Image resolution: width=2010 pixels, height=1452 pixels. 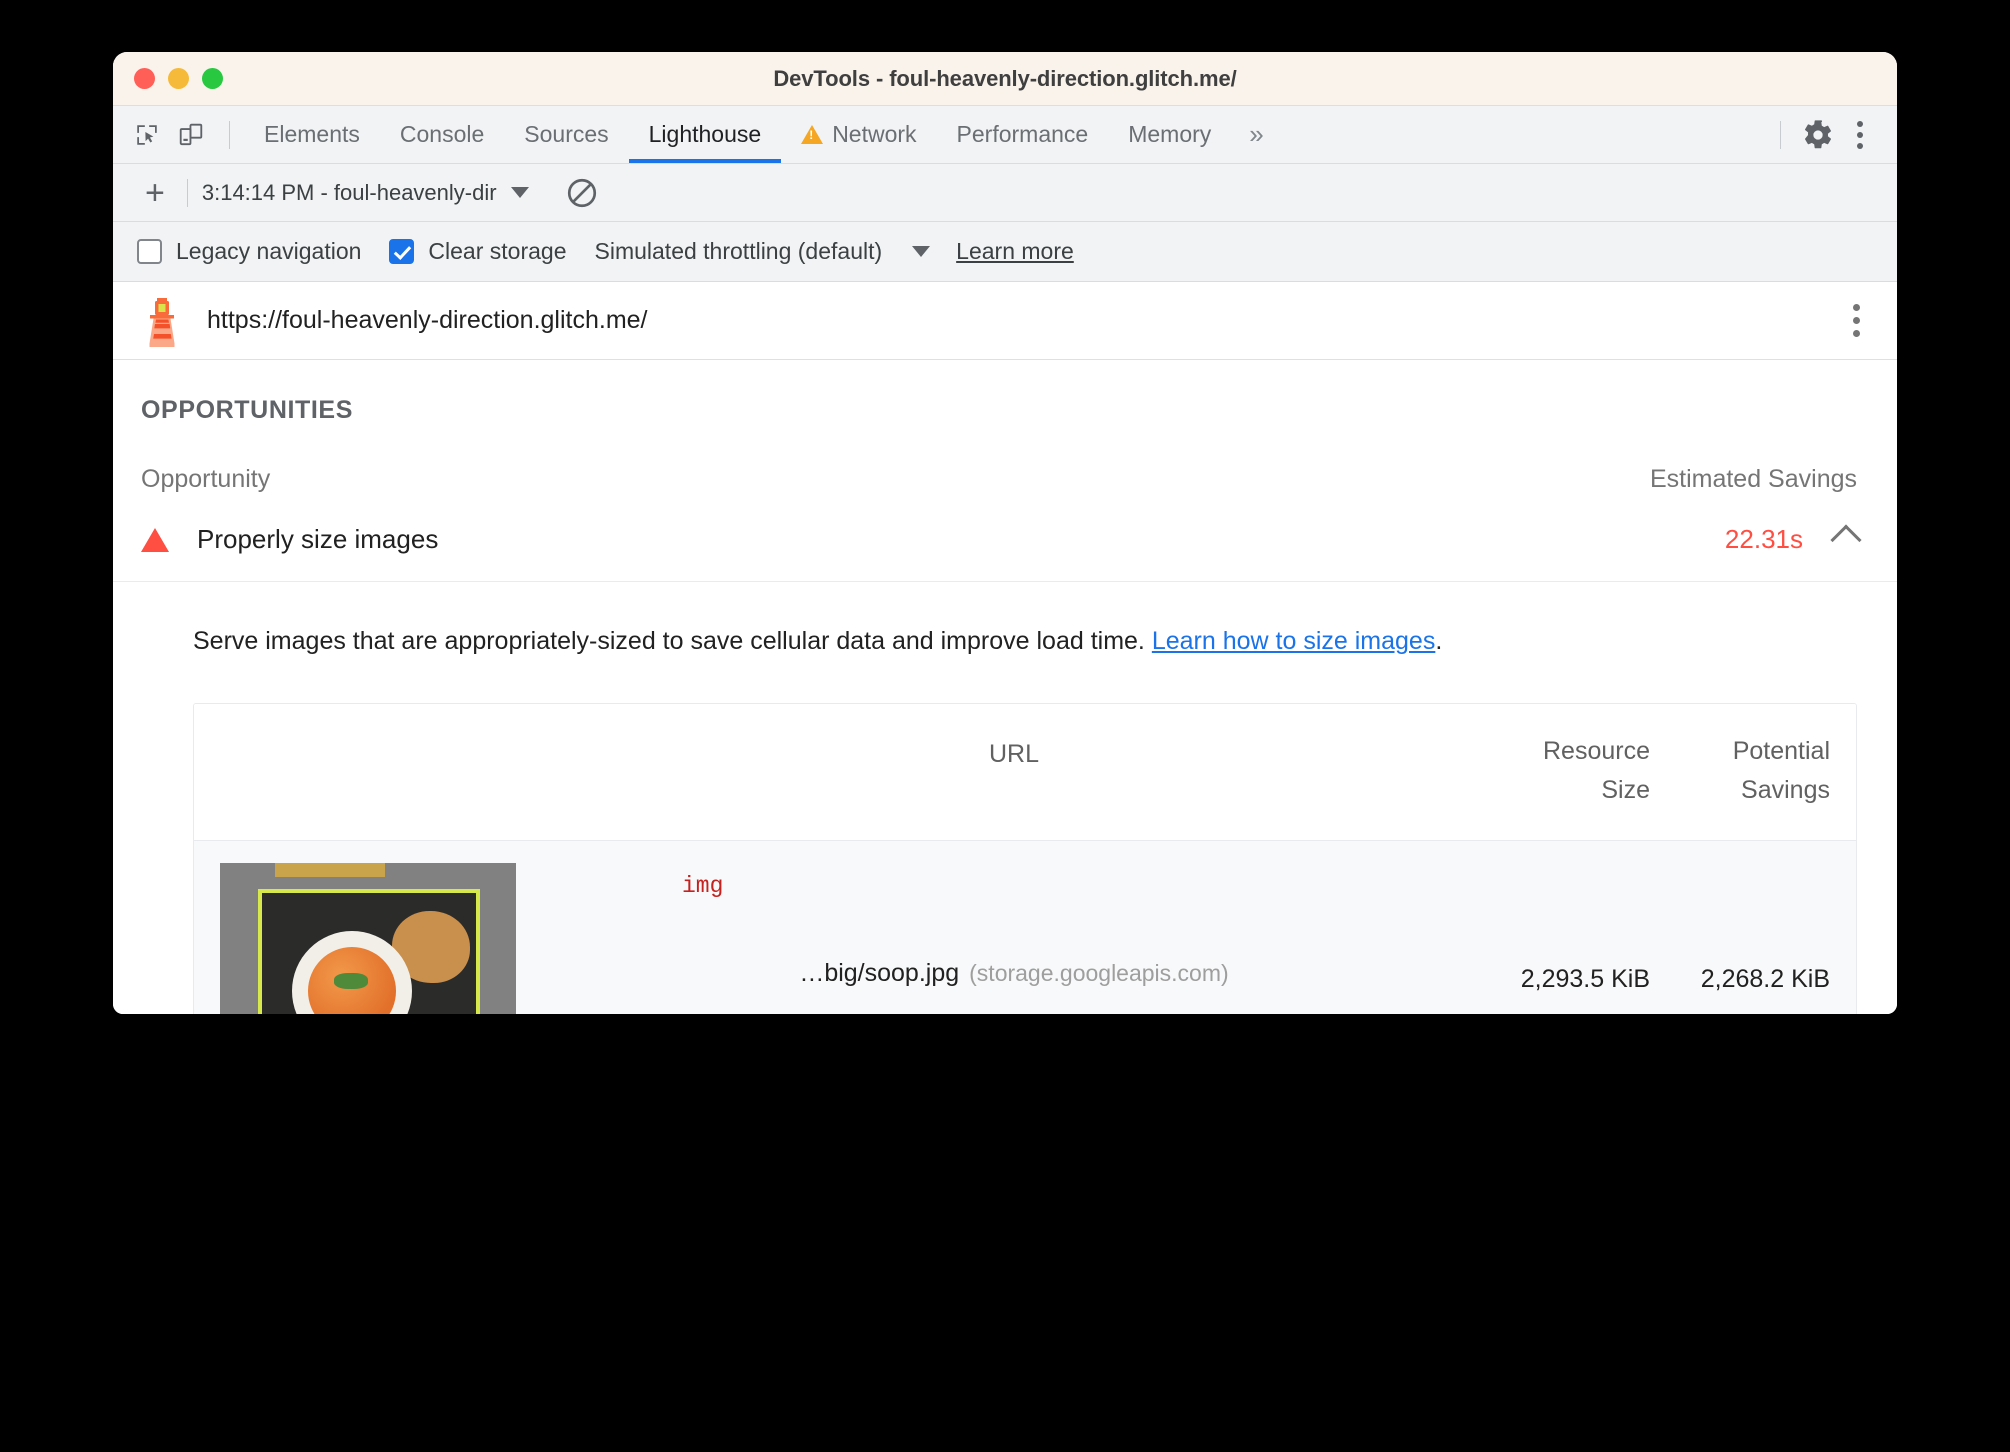 What do you see at coordinates (369, 951) in the screenshot?
I see `thumbnail-highlight-box` at bounding box center [369, 951].